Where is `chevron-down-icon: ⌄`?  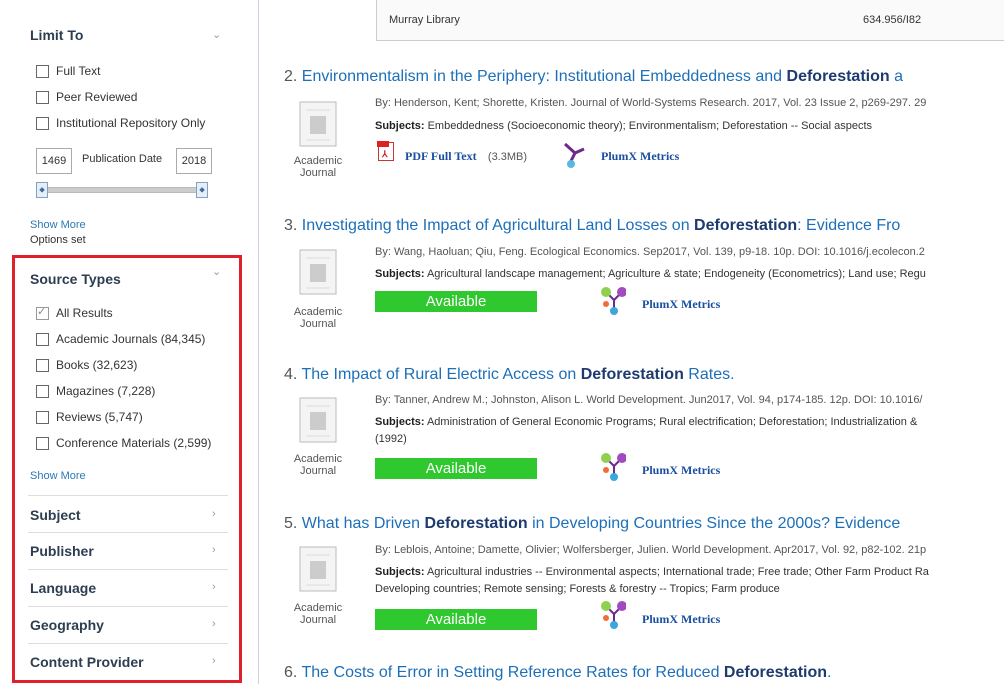
chevron-down-icon: ⌄ is located at coordinates (216, 34).